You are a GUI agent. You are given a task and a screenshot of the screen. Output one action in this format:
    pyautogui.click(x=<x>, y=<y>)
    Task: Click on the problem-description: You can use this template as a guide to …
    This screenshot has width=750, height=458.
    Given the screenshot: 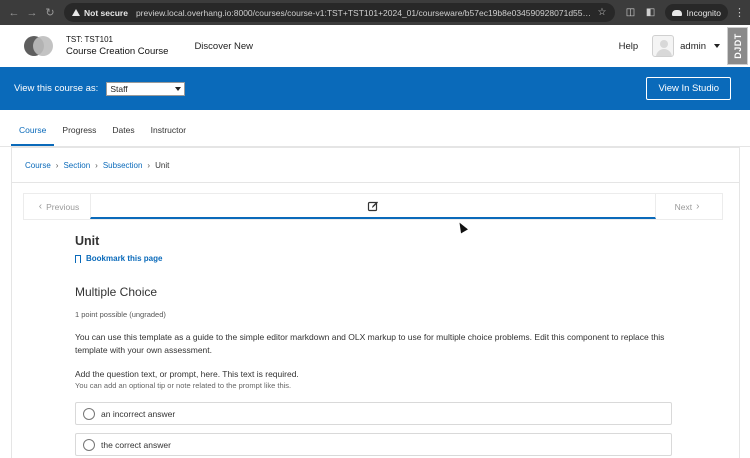 What is the action you would take?
    pyautogui.click(x=370, y=343)
    